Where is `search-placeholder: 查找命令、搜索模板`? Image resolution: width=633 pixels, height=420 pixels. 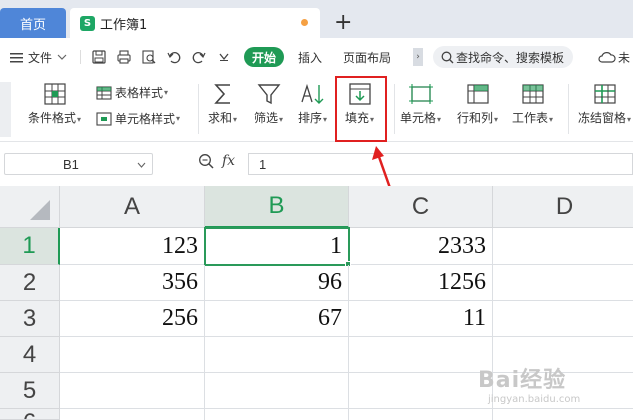
search-placeholder: 查找命令、搜索模板 is located at coordinates (510, 57).